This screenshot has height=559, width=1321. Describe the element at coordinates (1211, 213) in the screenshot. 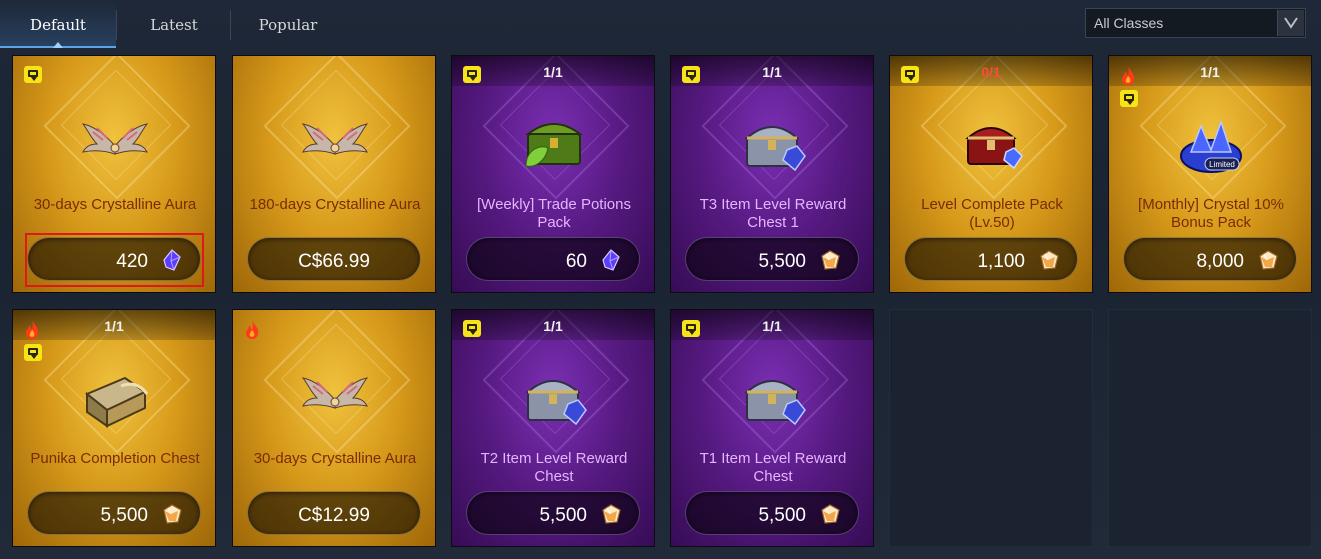

I see `product-name: [Monthly] Crystal 10% Bonus Pack` at that location.